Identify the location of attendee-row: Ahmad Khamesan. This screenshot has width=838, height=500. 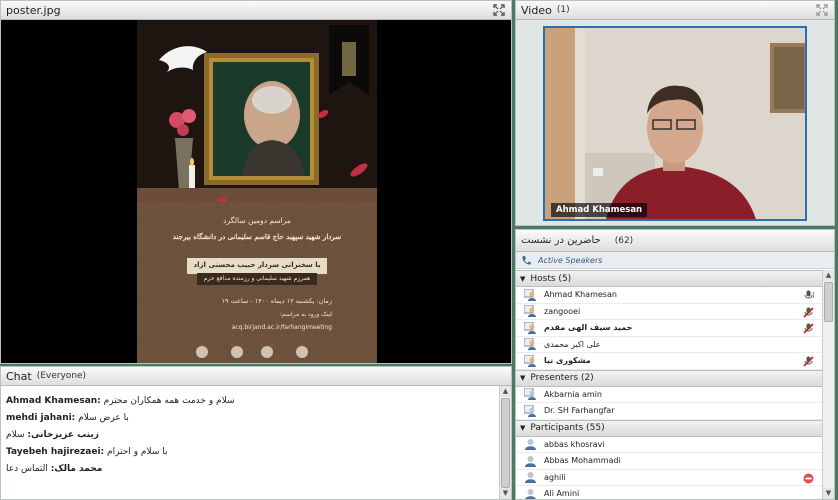
(669, 295).